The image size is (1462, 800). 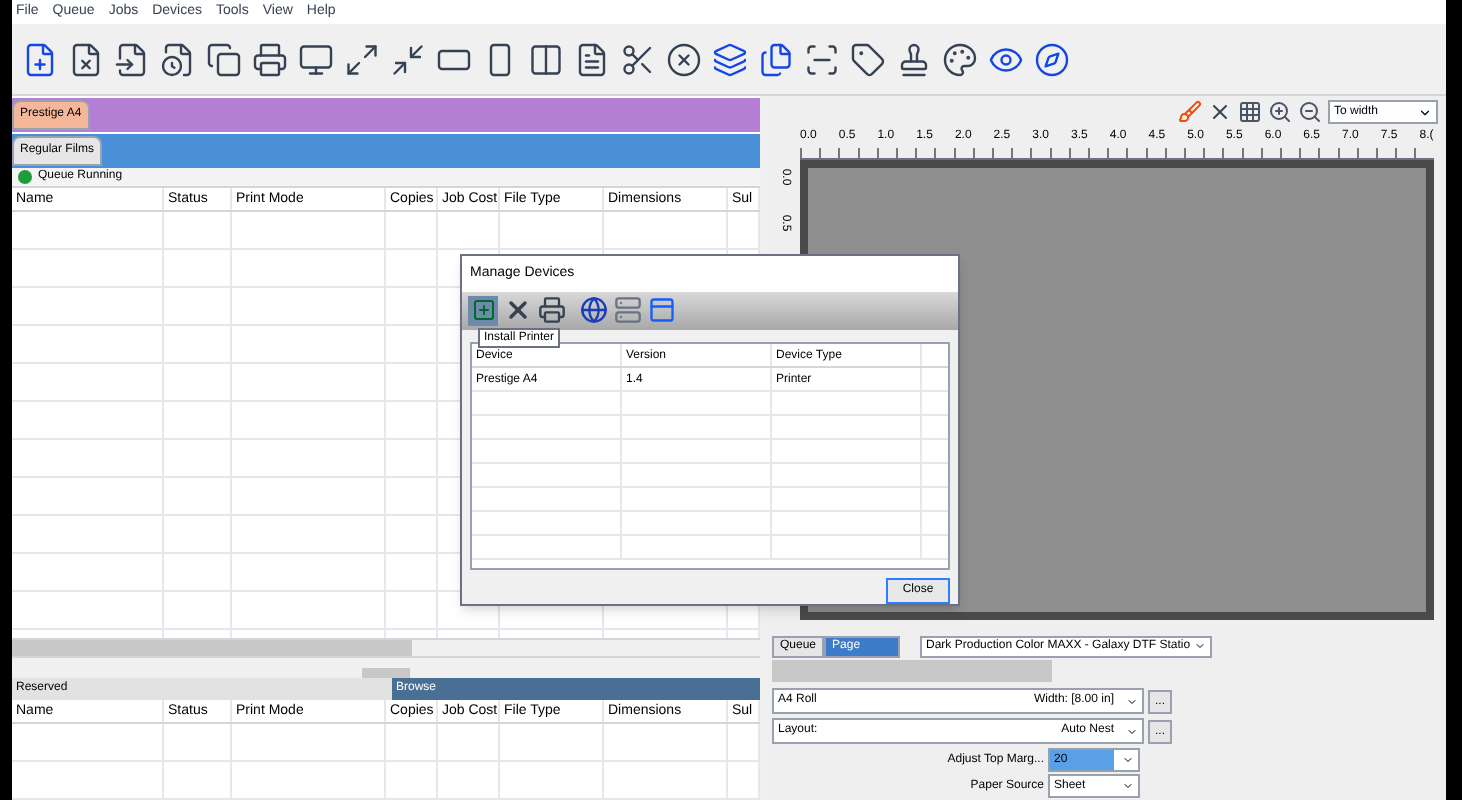 I want to click on zoom-out-icon, so click(x=1310, y=112).